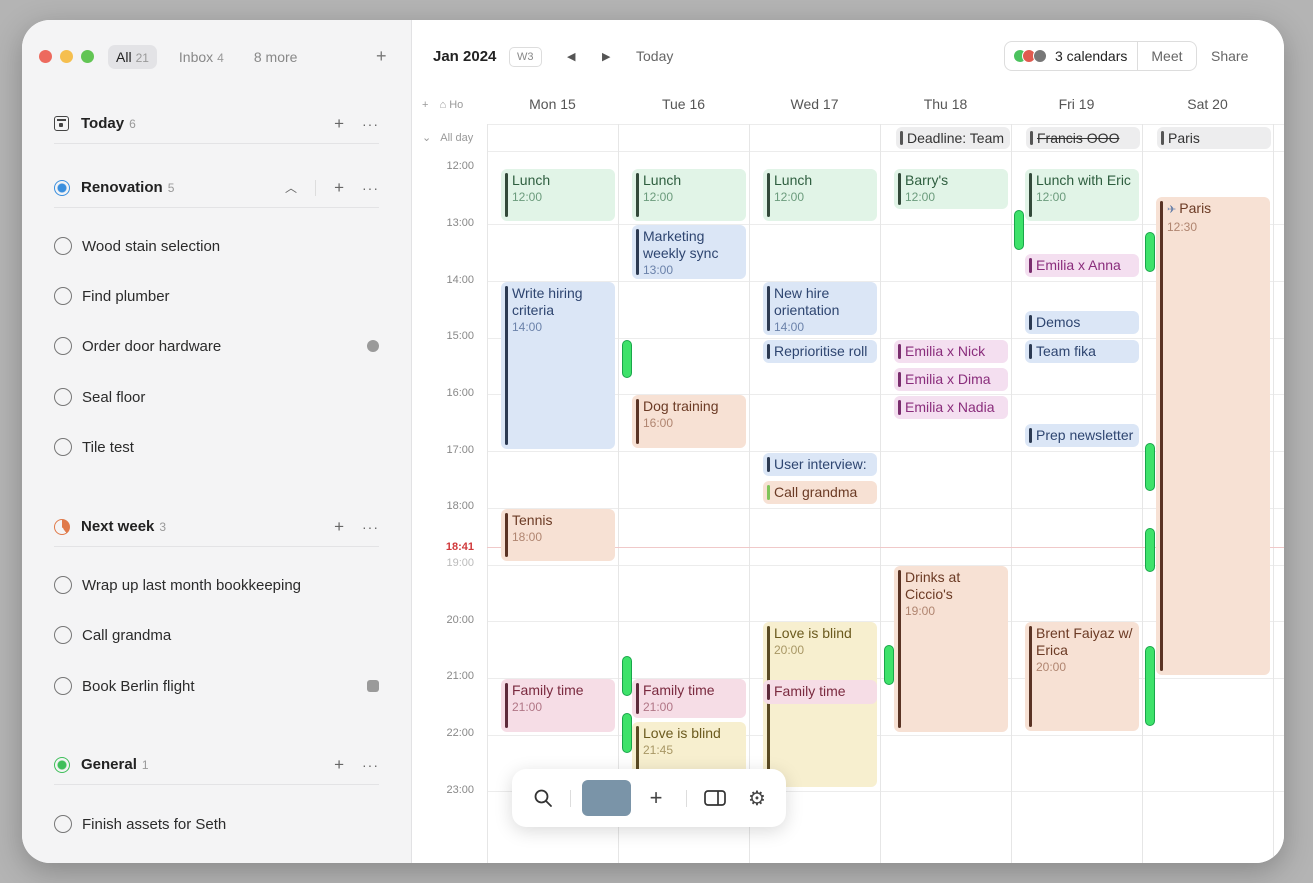 The image size is (1313, 883). Describe the element at coordinates (447, 137) in the screenshot. I see `allday-row-label: ⌄ All day` at that location.